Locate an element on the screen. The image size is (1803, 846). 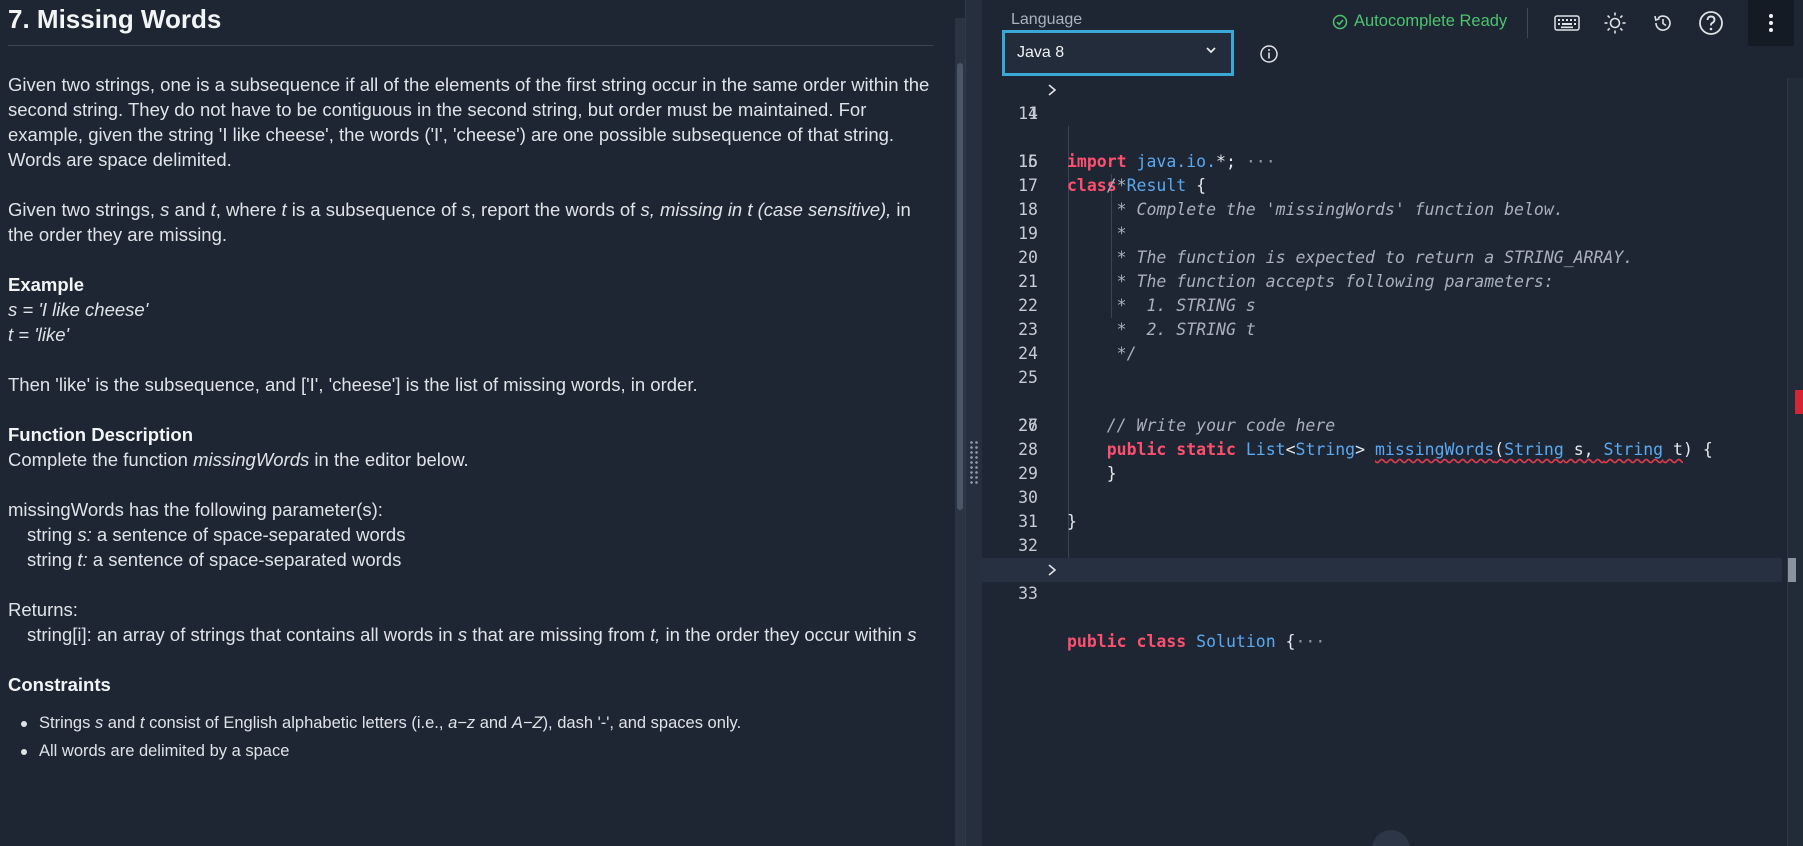
autocomplete-status: Autocomplete Ready is located at coordinates (1419, 21).